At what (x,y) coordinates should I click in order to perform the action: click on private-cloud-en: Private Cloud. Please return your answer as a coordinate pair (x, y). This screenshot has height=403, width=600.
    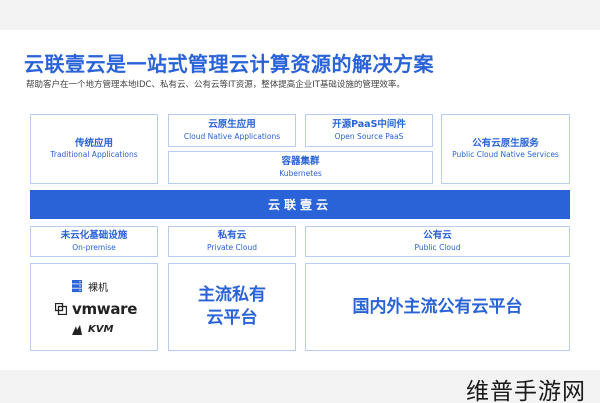
    Looking at the image, I should click on (232, 247).